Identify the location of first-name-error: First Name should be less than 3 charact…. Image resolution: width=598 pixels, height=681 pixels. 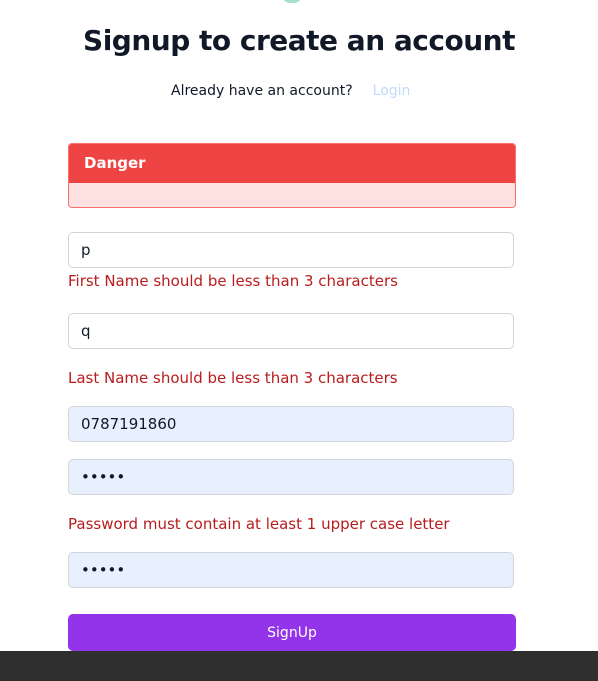
(233, 281).